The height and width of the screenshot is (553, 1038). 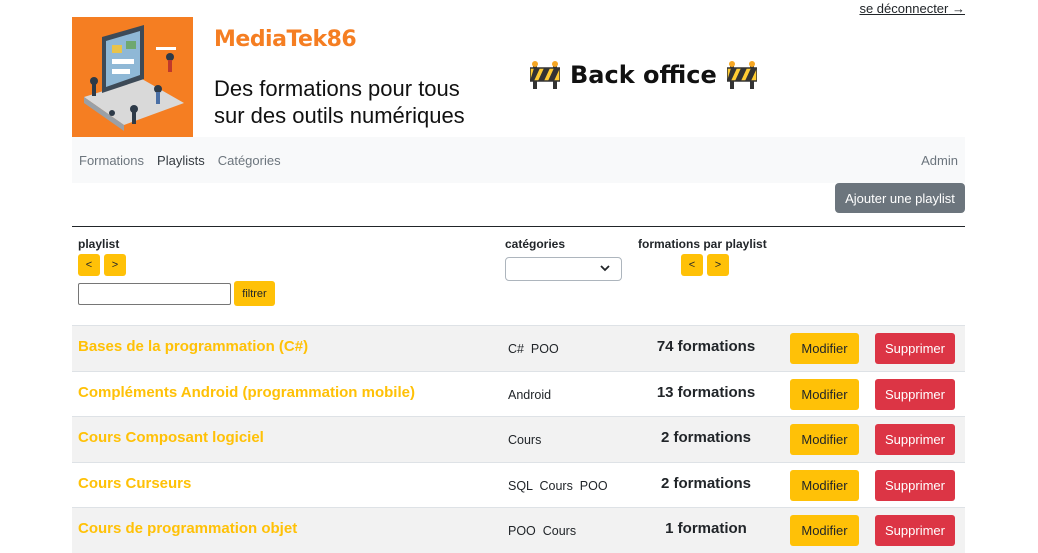 I want to click on site-name: MediaTek86, so click(x=285, y=39).